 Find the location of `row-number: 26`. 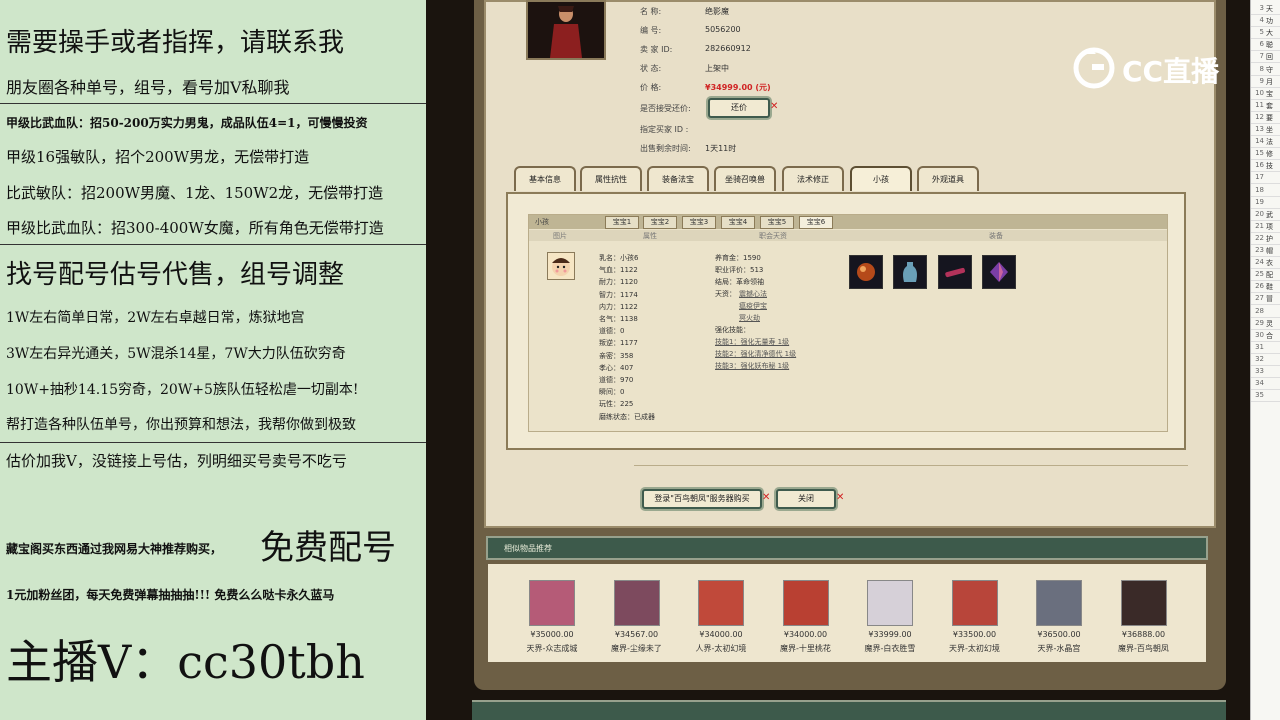

row-number: 26 is located at coordinates (1259, 286).